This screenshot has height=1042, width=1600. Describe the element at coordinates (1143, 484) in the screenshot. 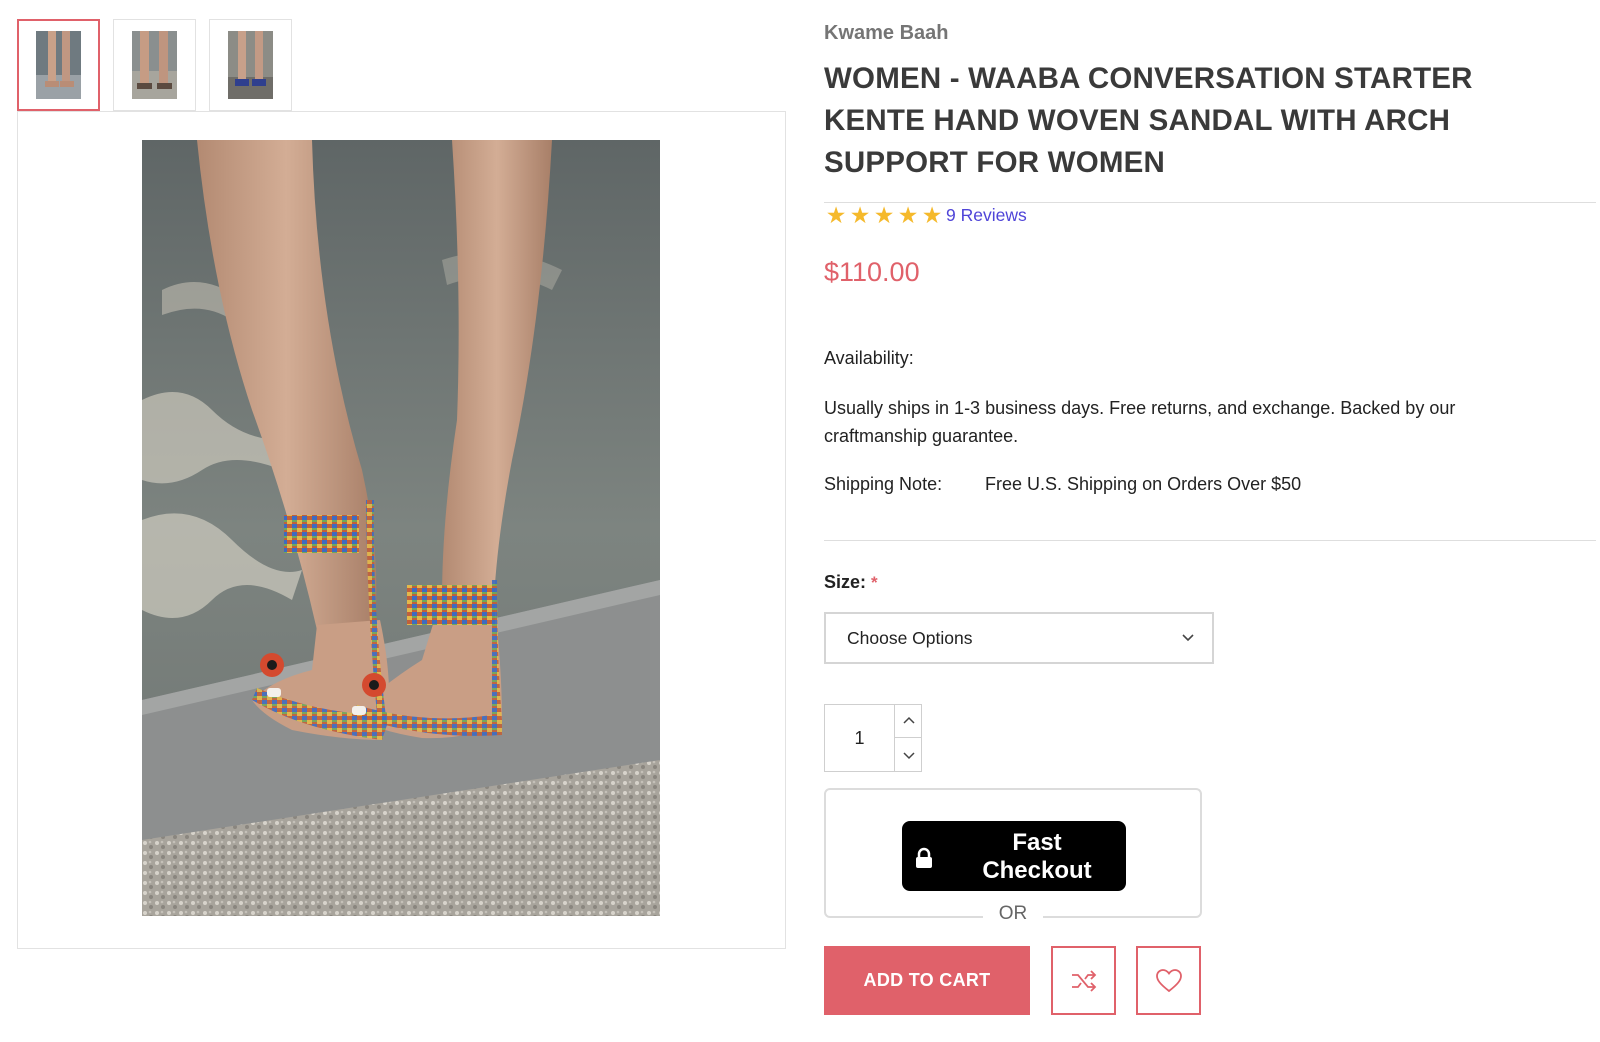

I see `shipping-note-value: Free U.S. Shipping on Orders Over $50` at that location.